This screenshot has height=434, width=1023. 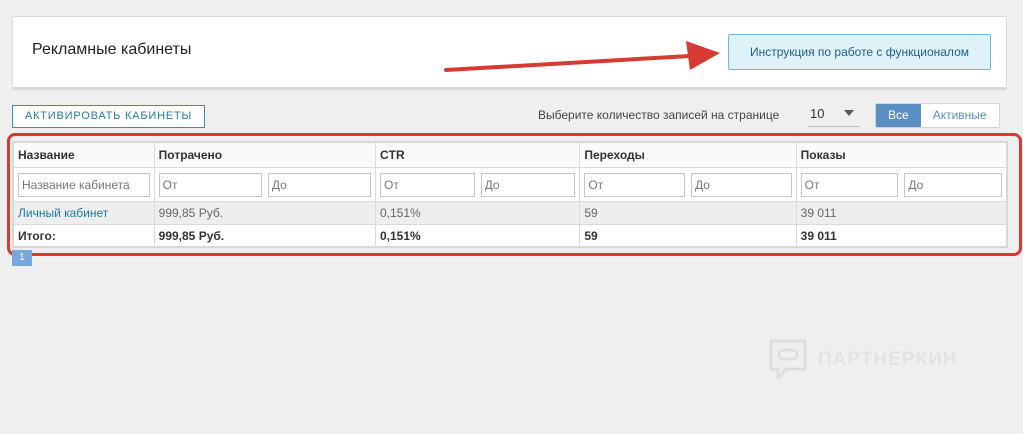 I want to click on per-page-value: 10, so click(x=817, y=113).